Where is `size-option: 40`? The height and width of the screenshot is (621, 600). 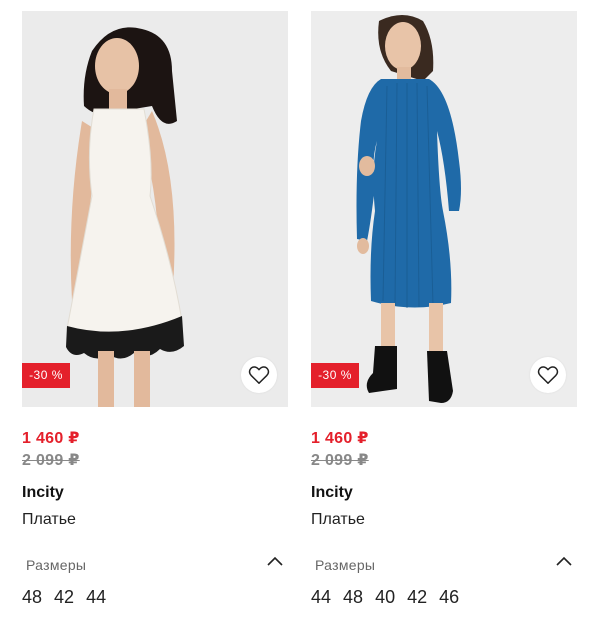 size-option: 40 is located at coordinates (385, 597).